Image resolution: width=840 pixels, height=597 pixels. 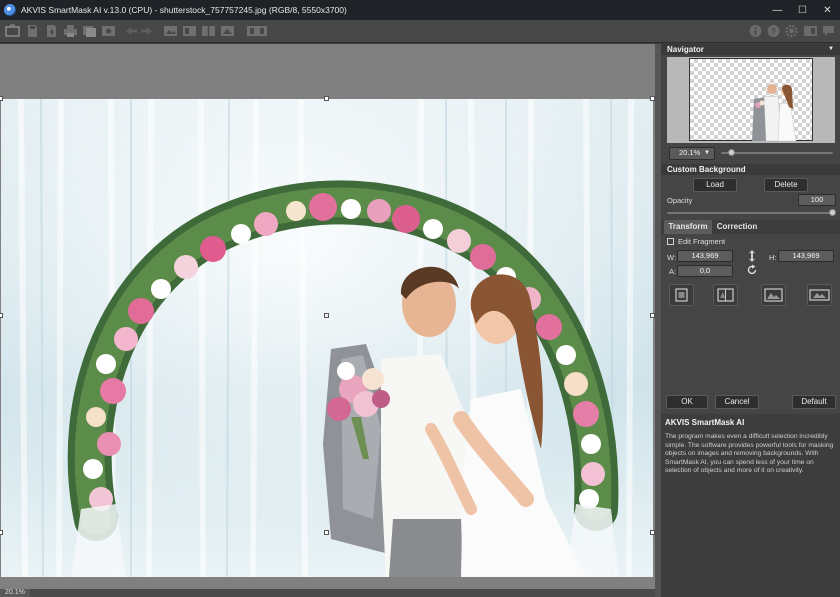 I want to click on center-handle, so click(x=326, y=315).